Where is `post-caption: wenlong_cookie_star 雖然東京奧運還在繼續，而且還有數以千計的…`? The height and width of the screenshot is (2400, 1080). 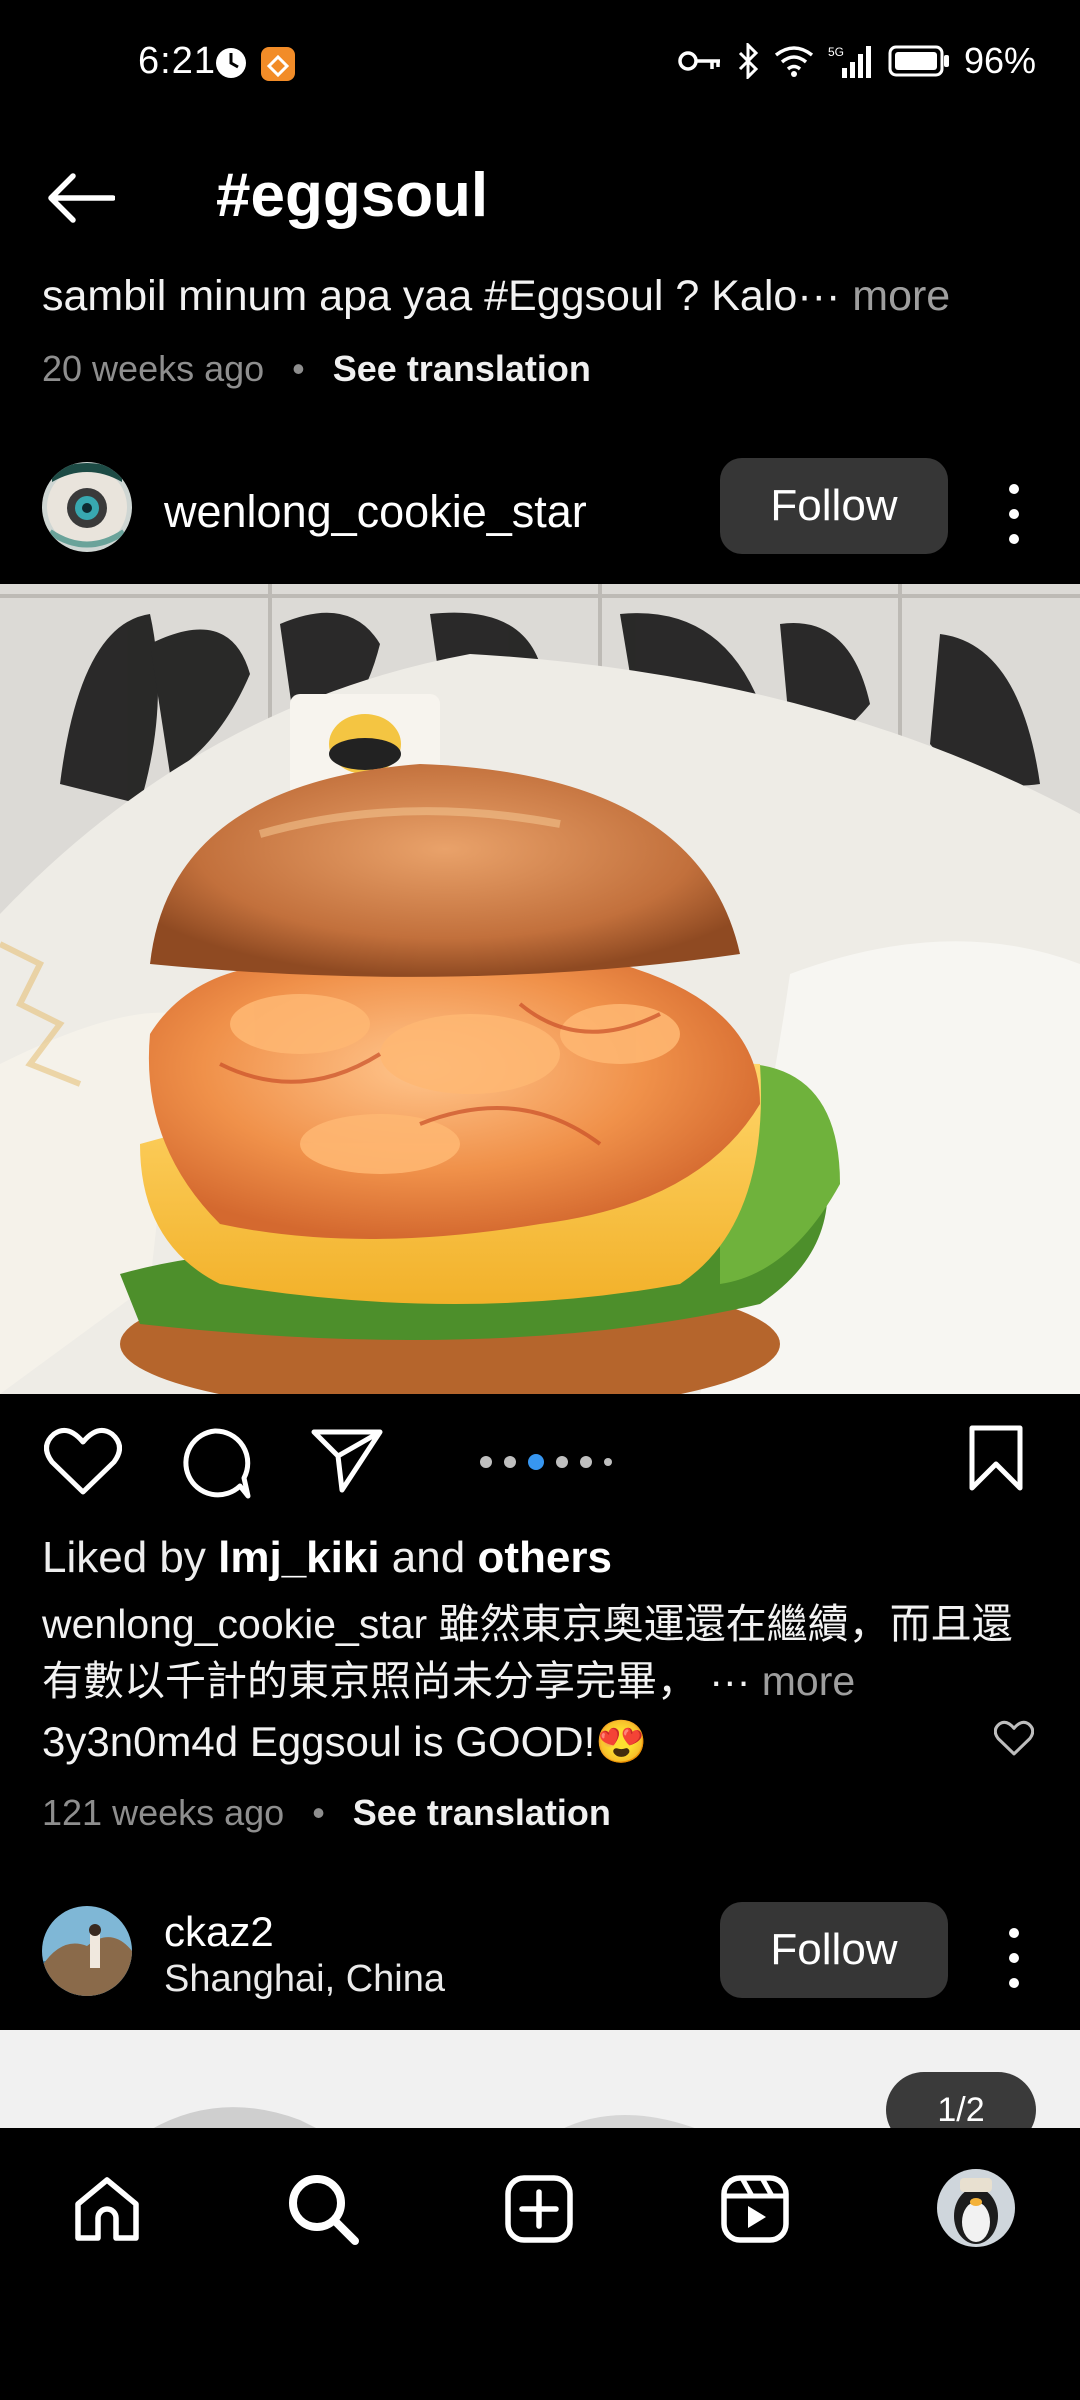 post-caption: wenlong_cookie_star 雖然東京奧運還在繼續，而且還有數以千計的… is located at coordinates (542, 1653).